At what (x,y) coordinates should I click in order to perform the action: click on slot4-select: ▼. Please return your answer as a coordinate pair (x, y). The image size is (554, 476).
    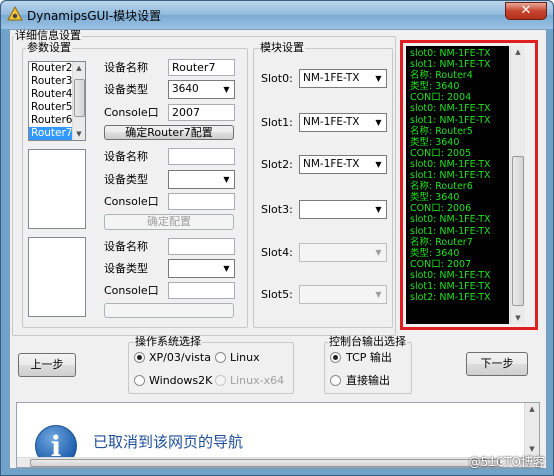
    Looking at the image, I should click on (343, 252).